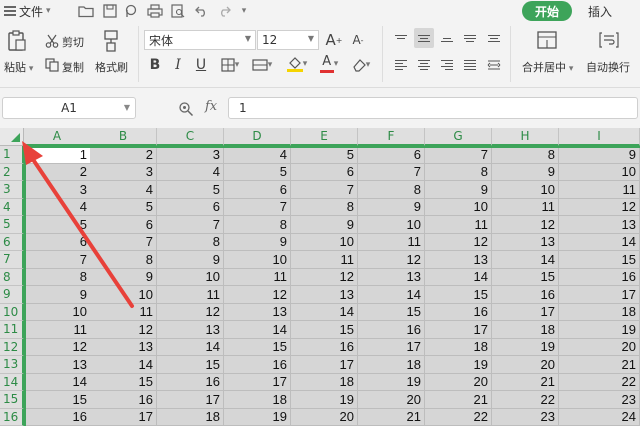 The width and height of the screenshot is (640, 426). Describe the element at coordinates (324, 190) in the screenshot. I see `cell-e3: 7` at that location.